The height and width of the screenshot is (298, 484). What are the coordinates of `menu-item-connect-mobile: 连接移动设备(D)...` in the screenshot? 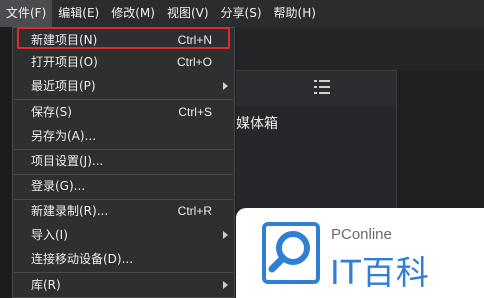 It's located at (123, 259).